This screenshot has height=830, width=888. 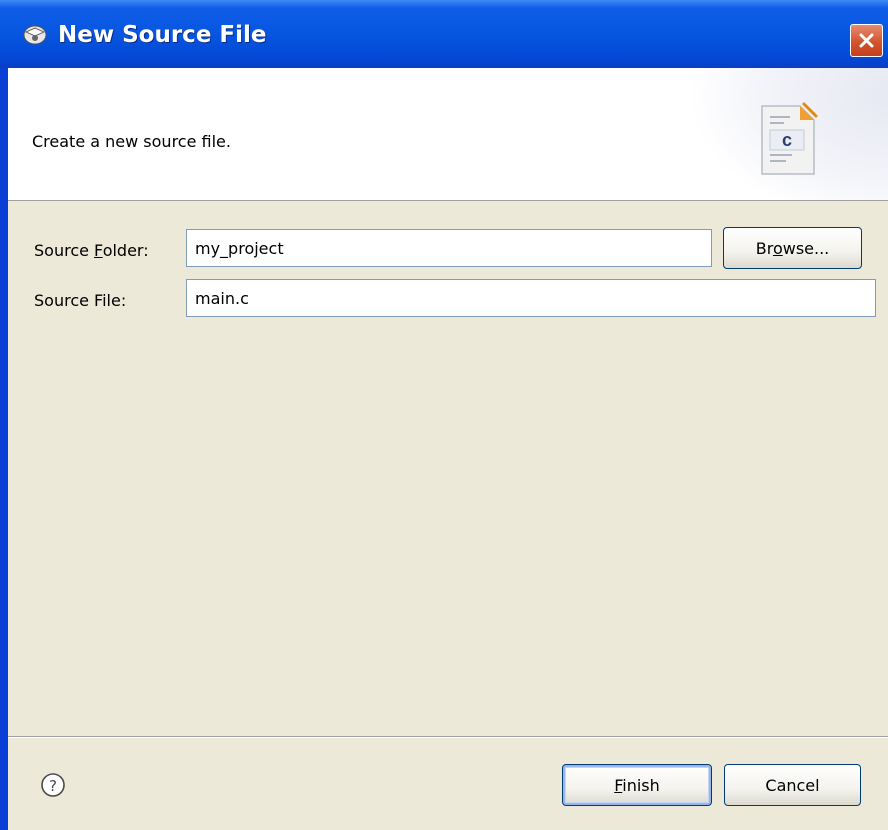 What do you see at coordinates (131, 141) in the screenshot?
I see `banner-description: Create a new source file.` at bounding box center [131, 141].